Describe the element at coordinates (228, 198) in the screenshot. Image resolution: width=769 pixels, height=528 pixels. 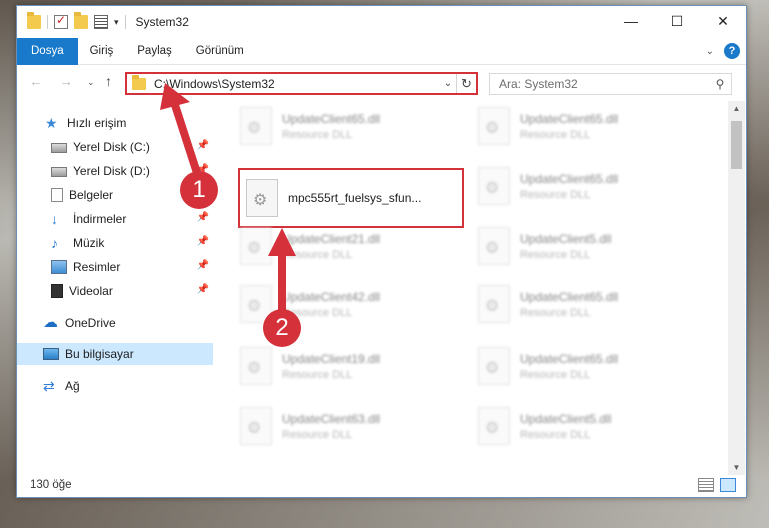
I see `annotation-arrows` at that location.